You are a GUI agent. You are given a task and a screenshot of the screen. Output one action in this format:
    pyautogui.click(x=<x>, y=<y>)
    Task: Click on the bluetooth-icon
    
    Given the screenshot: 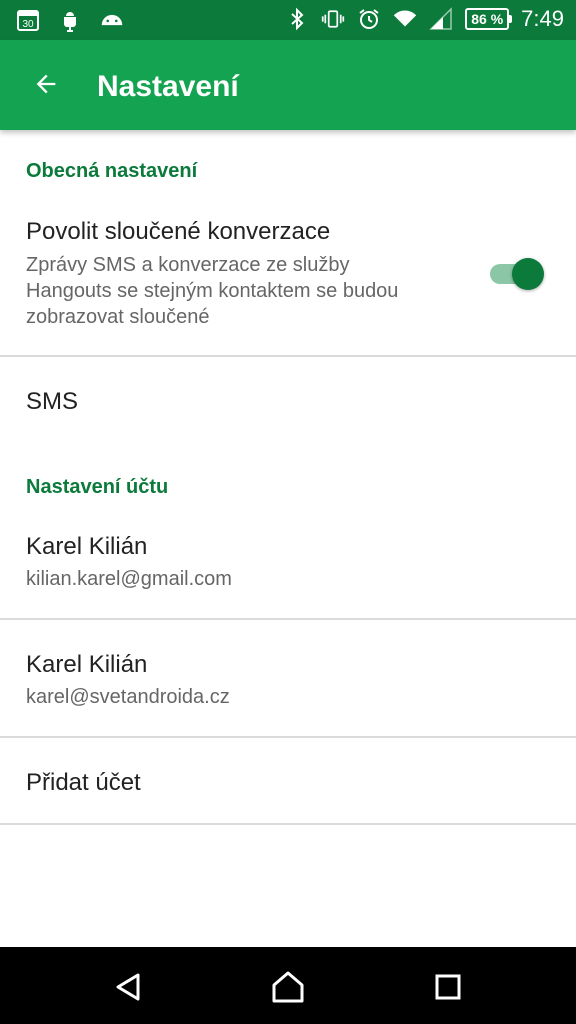 What is the action you would take?
    pyautogui.click(x=297, y=19)
    